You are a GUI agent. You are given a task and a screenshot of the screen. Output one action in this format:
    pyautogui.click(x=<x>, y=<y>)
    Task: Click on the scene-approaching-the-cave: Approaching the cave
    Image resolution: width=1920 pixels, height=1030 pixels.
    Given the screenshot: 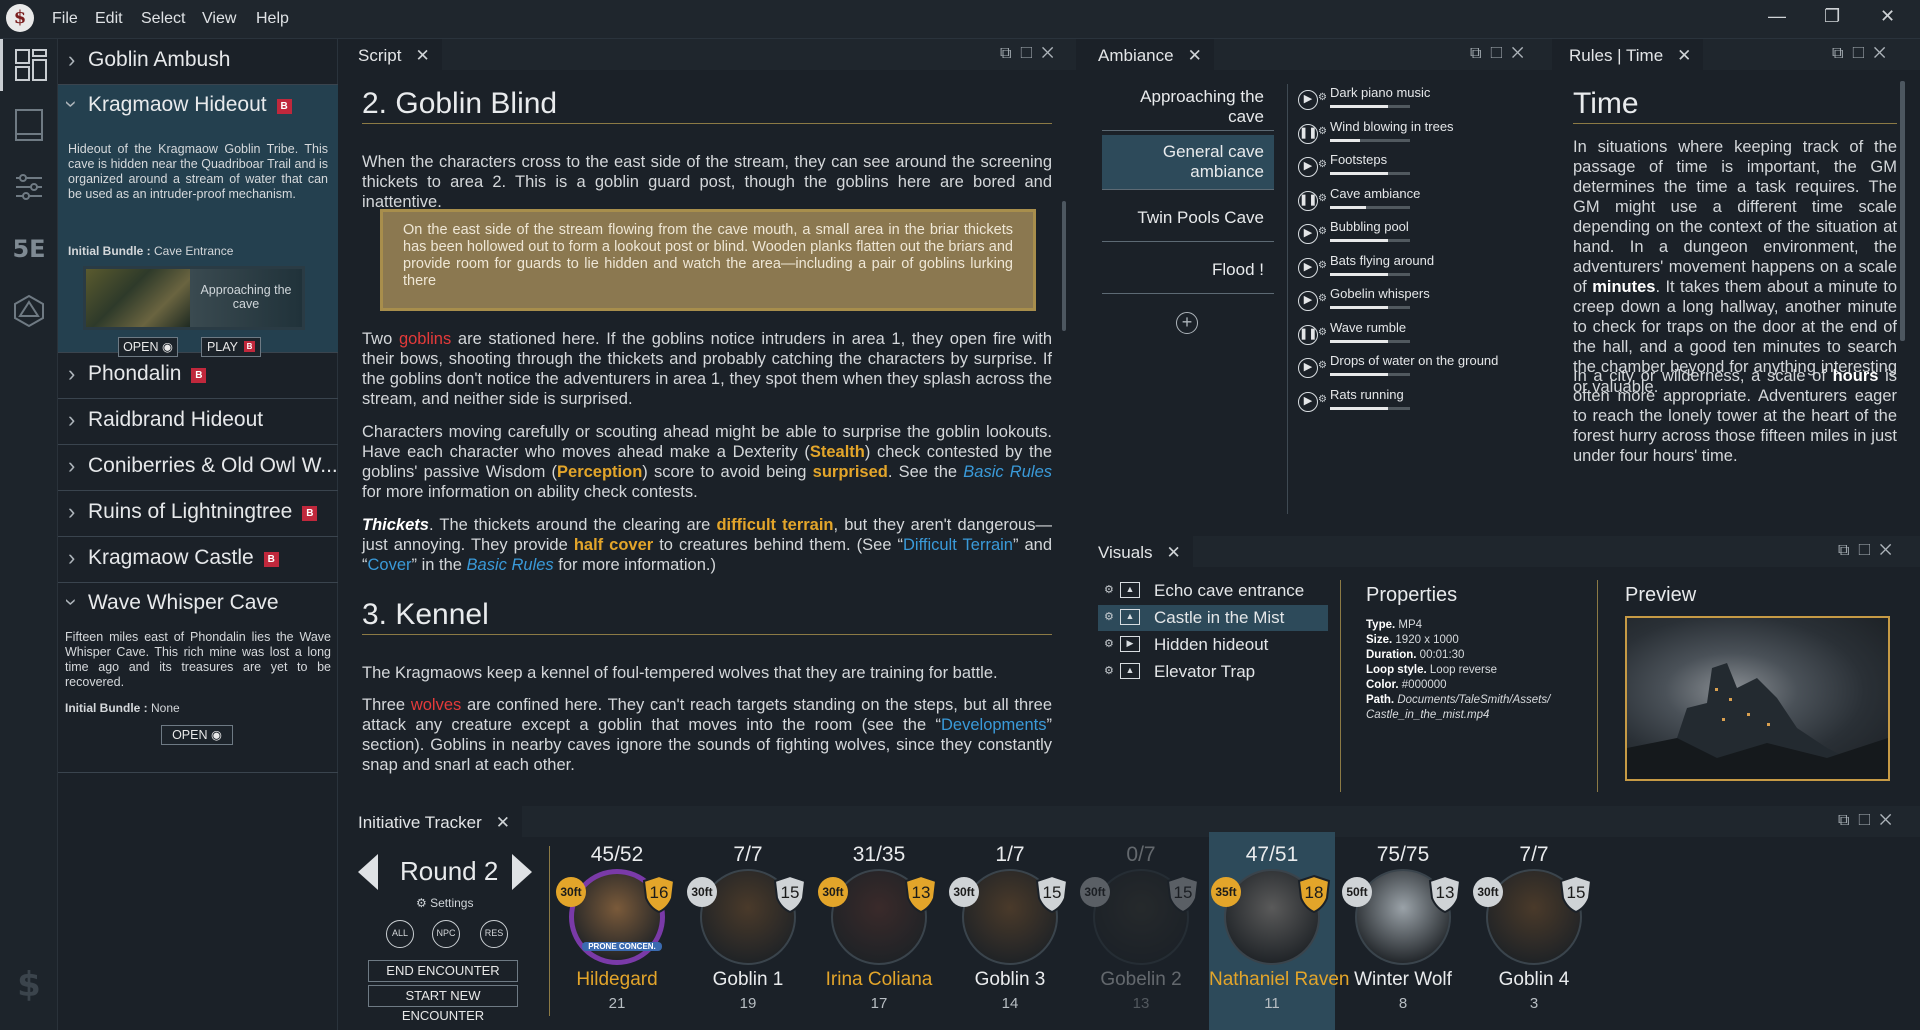 What is the action you would take?
    pyautogui.click(x=1188, y=107)
    